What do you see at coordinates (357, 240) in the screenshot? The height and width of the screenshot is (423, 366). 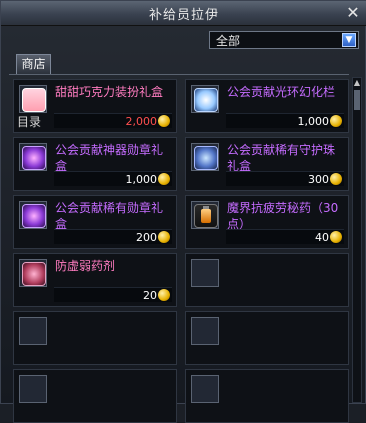 I see `scrollbar: ▲` at bounding box center [357, 240].